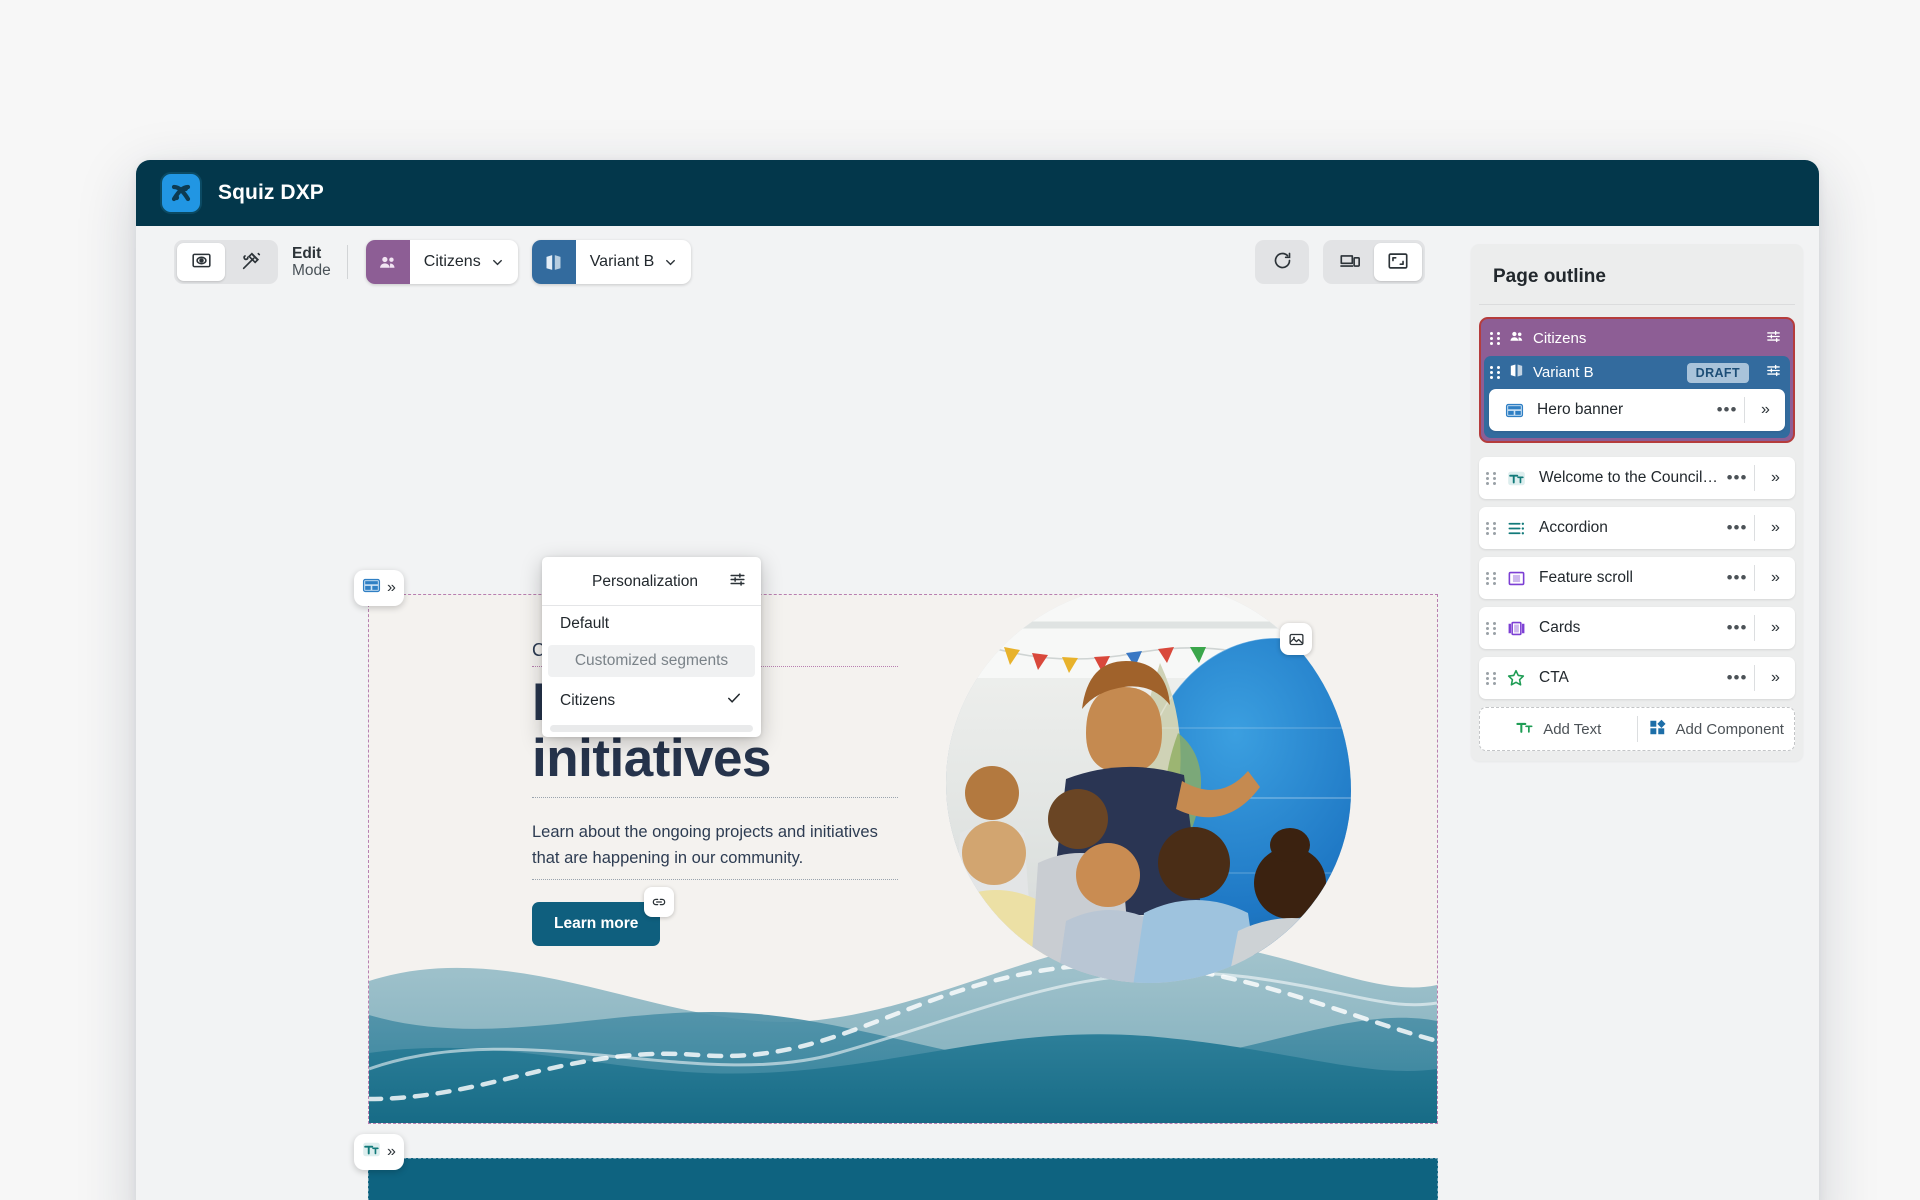 Image resolution: width=1920 pixels, height=1200 pixels. I want to click on edit-mode-label: Edit Mode, so click(311, 262).